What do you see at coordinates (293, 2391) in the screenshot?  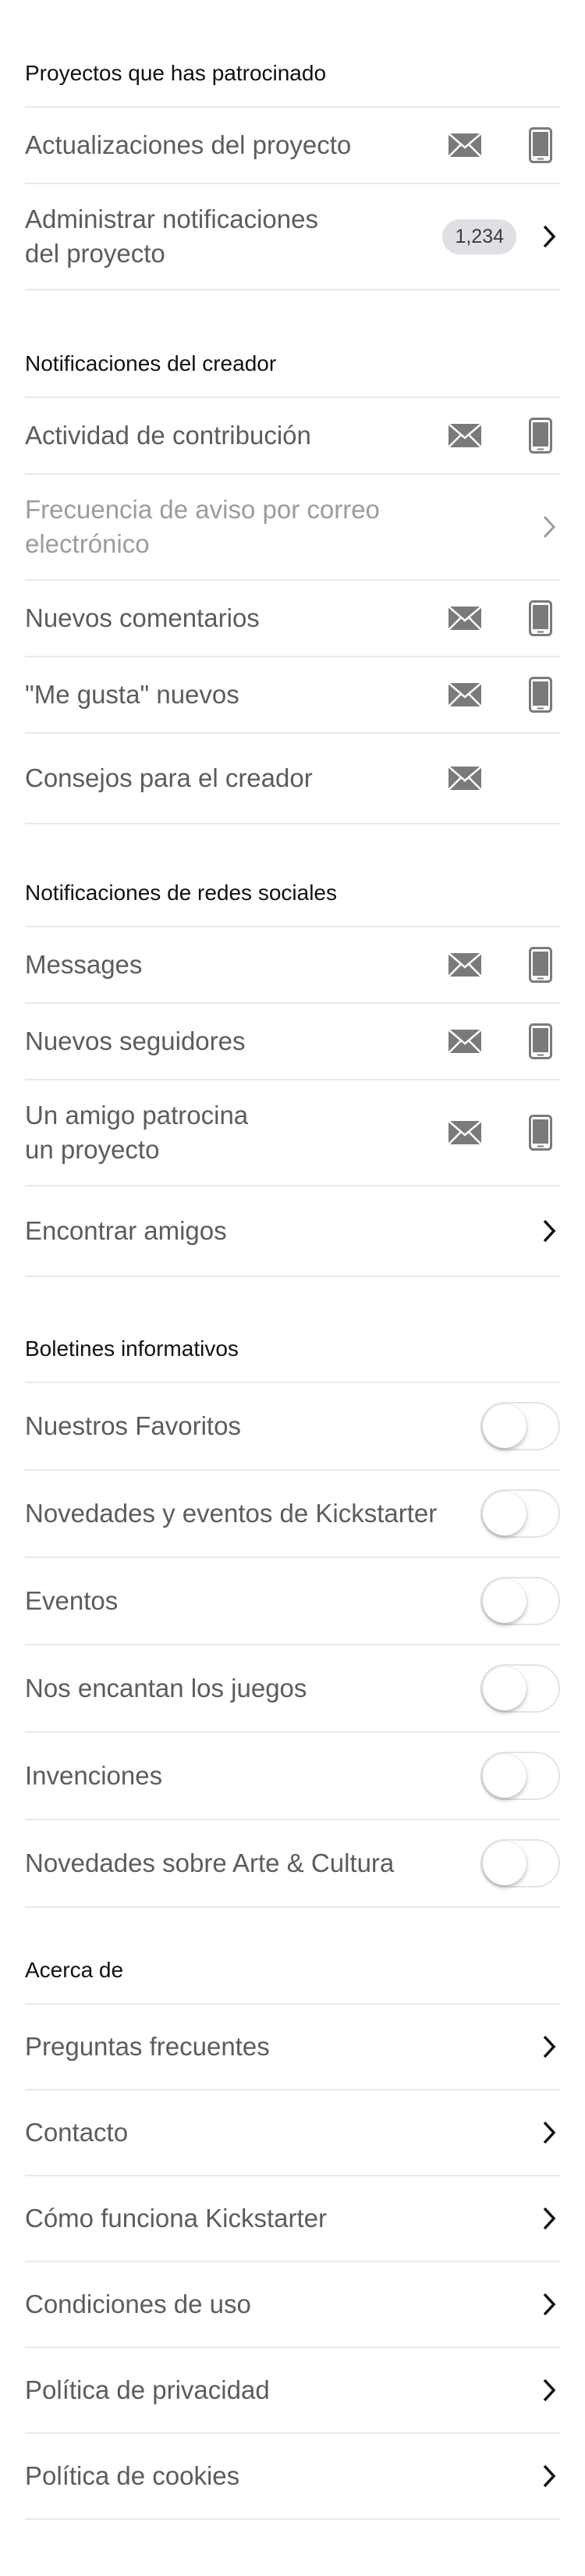 I see `row-privacy-policy: Política de privacidad` at bounding box center [293, 2391].